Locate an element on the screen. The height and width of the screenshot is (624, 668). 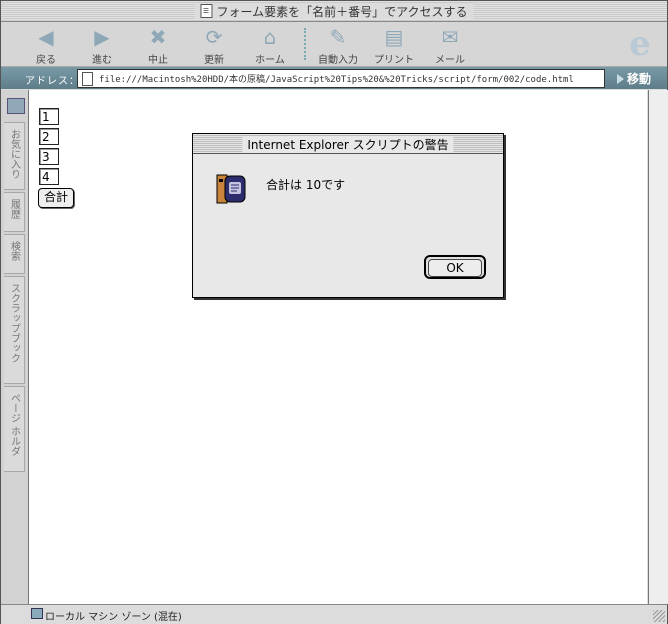
window-title-wrap: フォーム要素を「名前＋番号」でアクセスする is located at coordinates (334, 11).